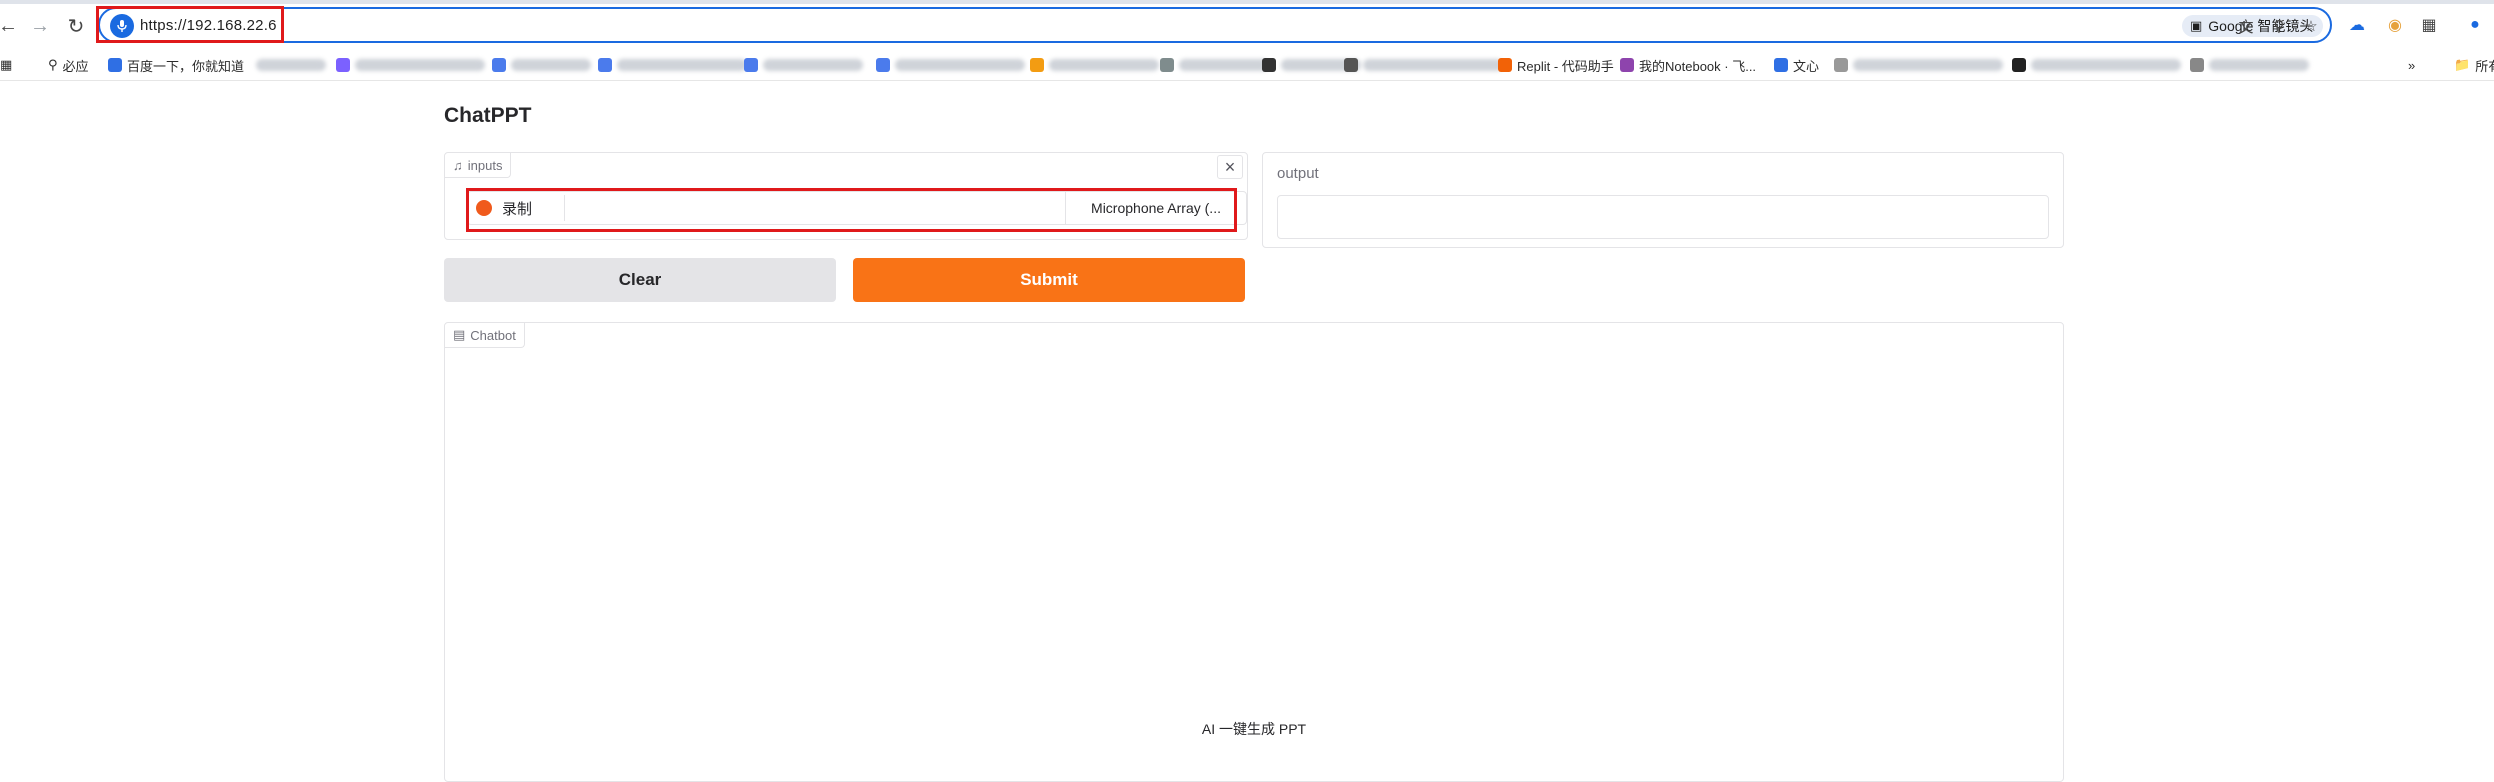  I want to click on url-highlight-box, so click(190, 24).